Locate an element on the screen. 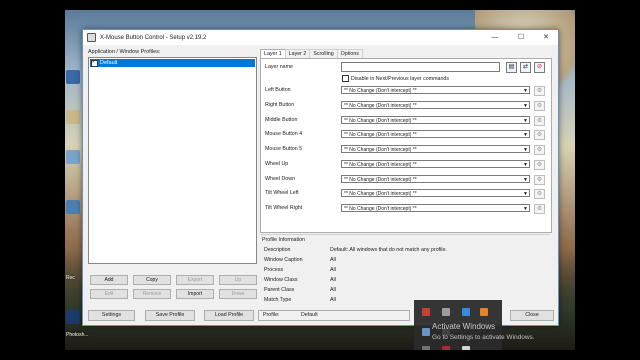 The width and height of the screenshot is (640, 360). copy-button: Copy is located at coordinates (152, 280).